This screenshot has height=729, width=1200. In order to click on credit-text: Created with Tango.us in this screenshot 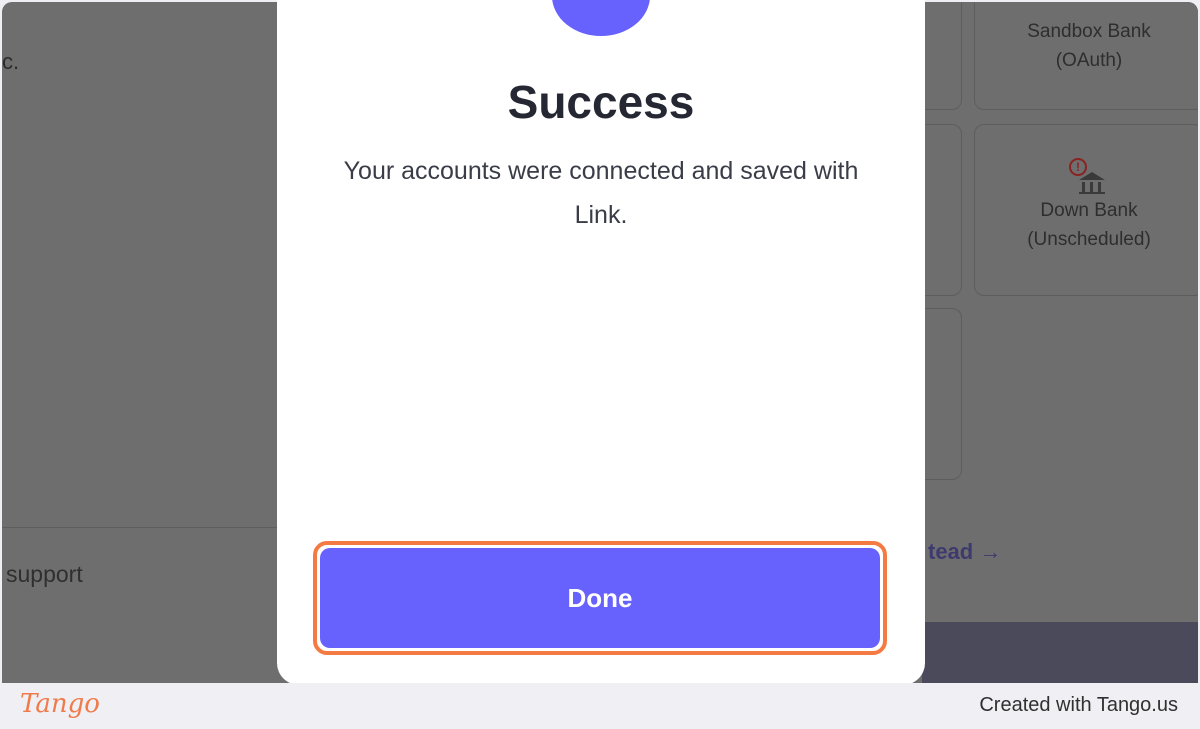, I will do `click(1078, 705)`.